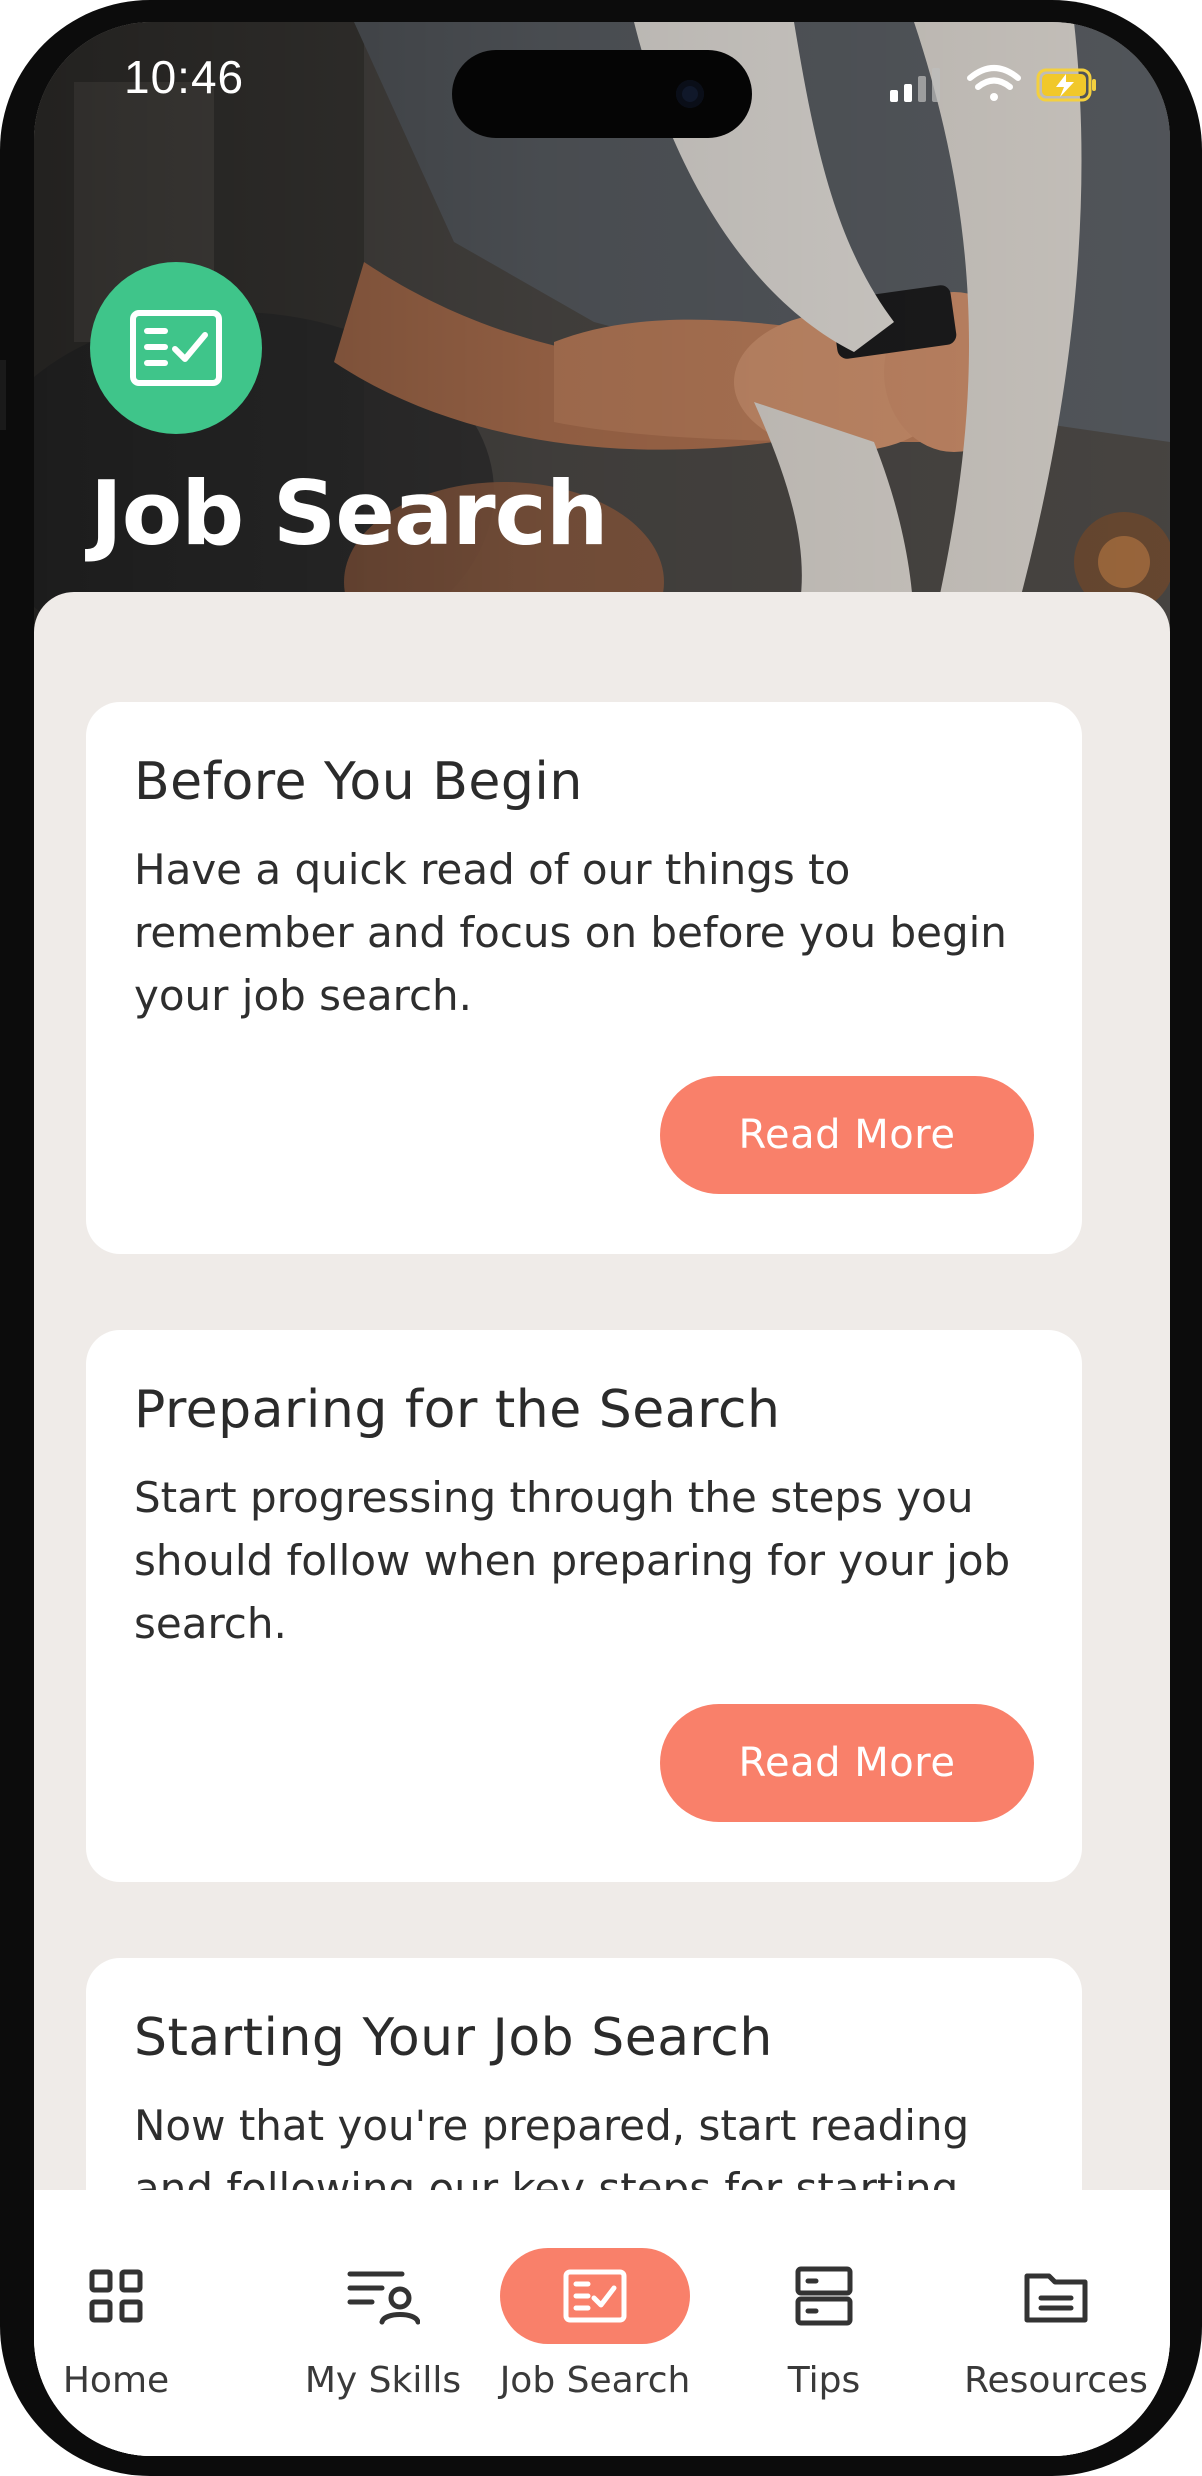  Describe the element at coordinates (349, 513) in the screenshot. I see `page-title: Job Search` at that location.